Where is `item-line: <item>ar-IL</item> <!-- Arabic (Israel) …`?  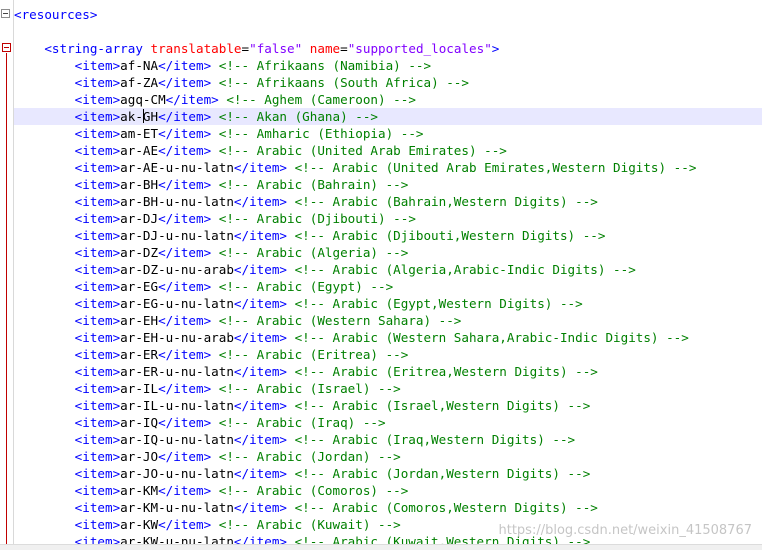
item-line: <item>ar-IL</item> <!-- Arabic (Israel) … is located at coordinates (388, 388).